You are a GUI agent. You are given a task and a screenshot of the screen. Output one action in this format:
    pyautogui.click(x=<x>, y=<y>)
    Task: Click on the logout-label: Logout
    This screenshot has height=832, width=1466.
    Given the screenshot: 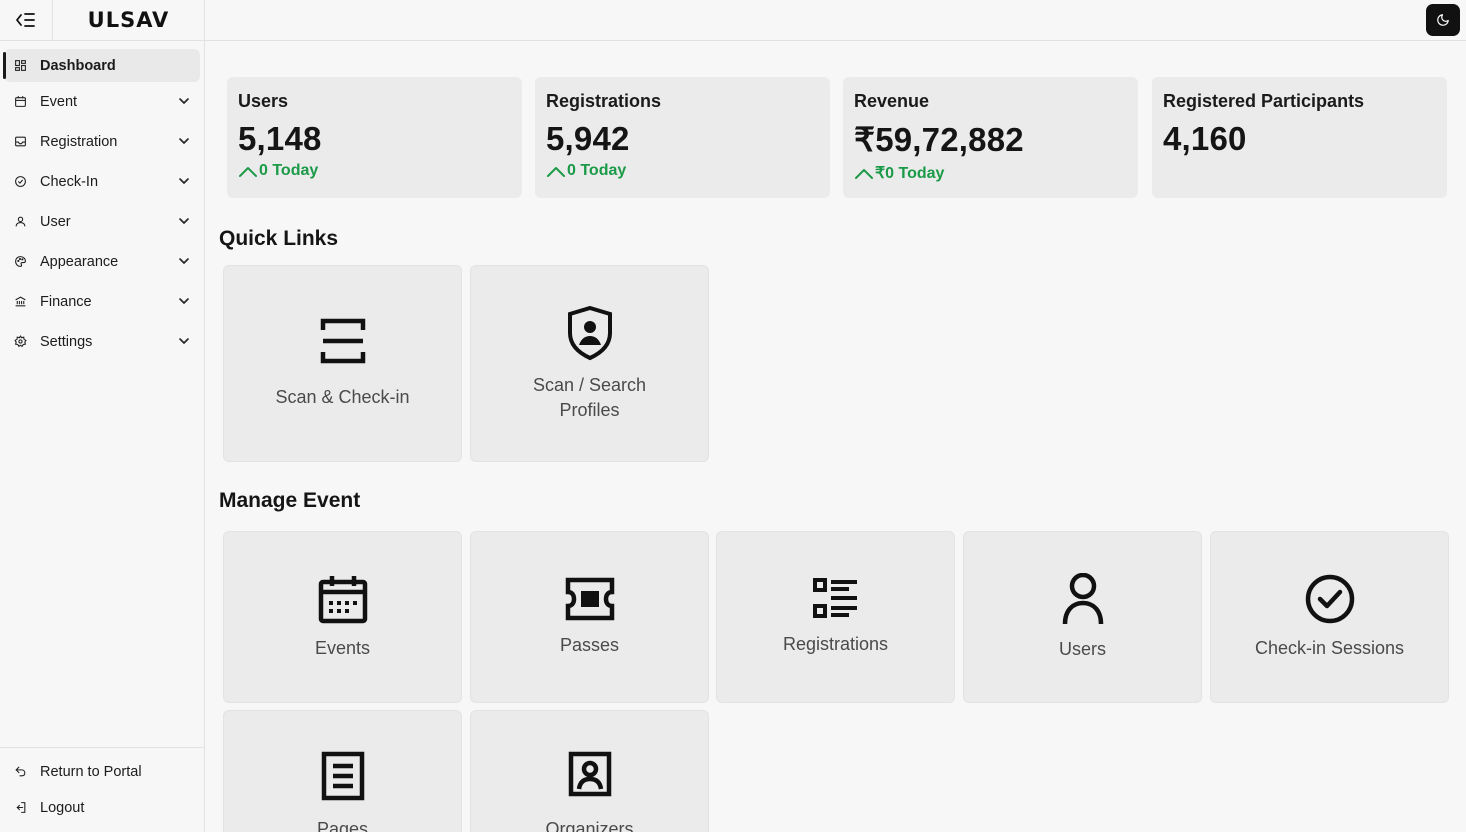 What is the action you would take?
    pyautogui.click(x=62, y=807)
    